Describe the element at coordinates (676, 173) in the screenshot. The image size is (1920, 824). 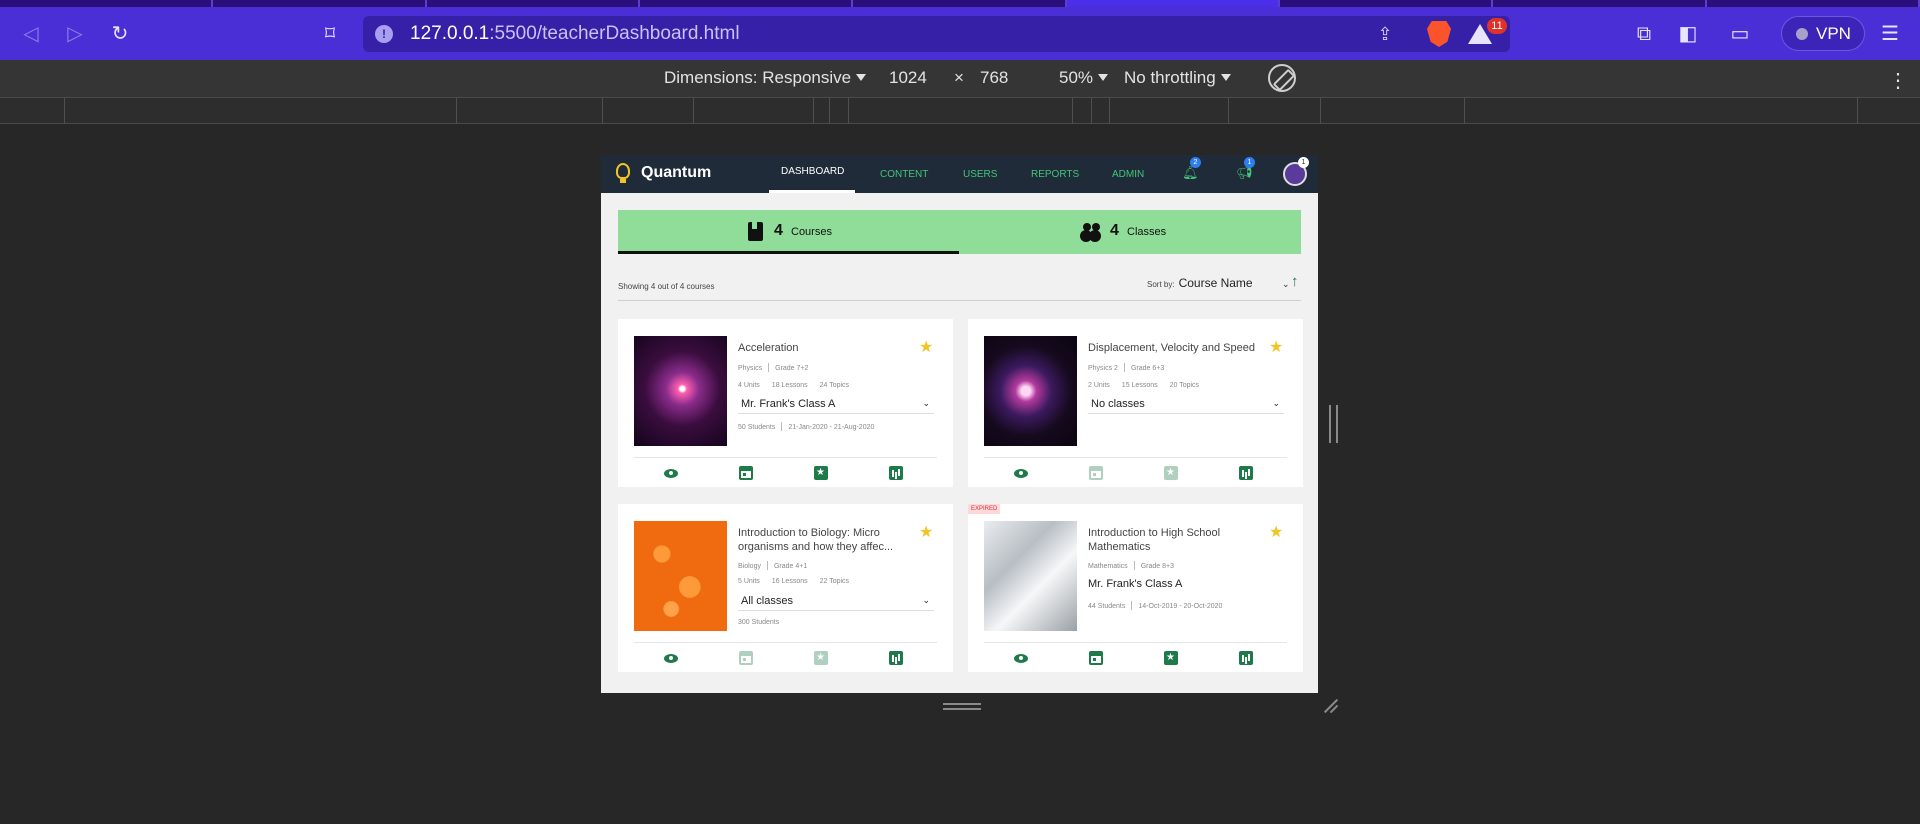
I see `app-logo: Quantum` at that location.